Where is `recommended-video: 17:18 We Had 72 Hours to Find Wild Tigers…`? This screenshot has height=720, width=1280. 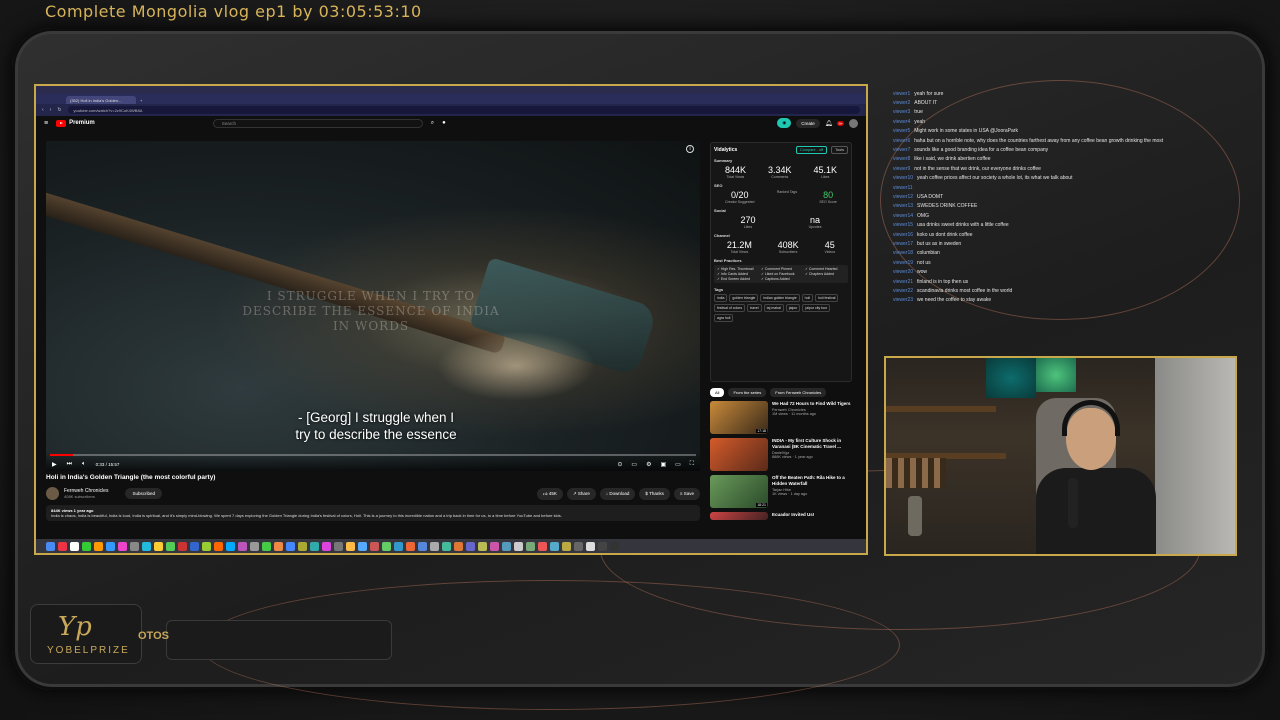
recommended-video: 17:18 We Had 72 Hours to Find Wild Tigers… is located at coordinates (781, 417).